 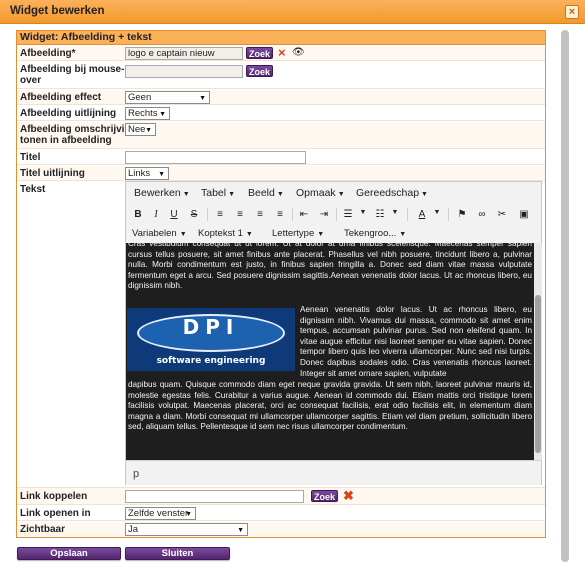 What do you see at coordinates (68, 113) in the screenshot?
I see `uitlijning-label: Afbeelding uitlijning` at bounding box center [68, 113].